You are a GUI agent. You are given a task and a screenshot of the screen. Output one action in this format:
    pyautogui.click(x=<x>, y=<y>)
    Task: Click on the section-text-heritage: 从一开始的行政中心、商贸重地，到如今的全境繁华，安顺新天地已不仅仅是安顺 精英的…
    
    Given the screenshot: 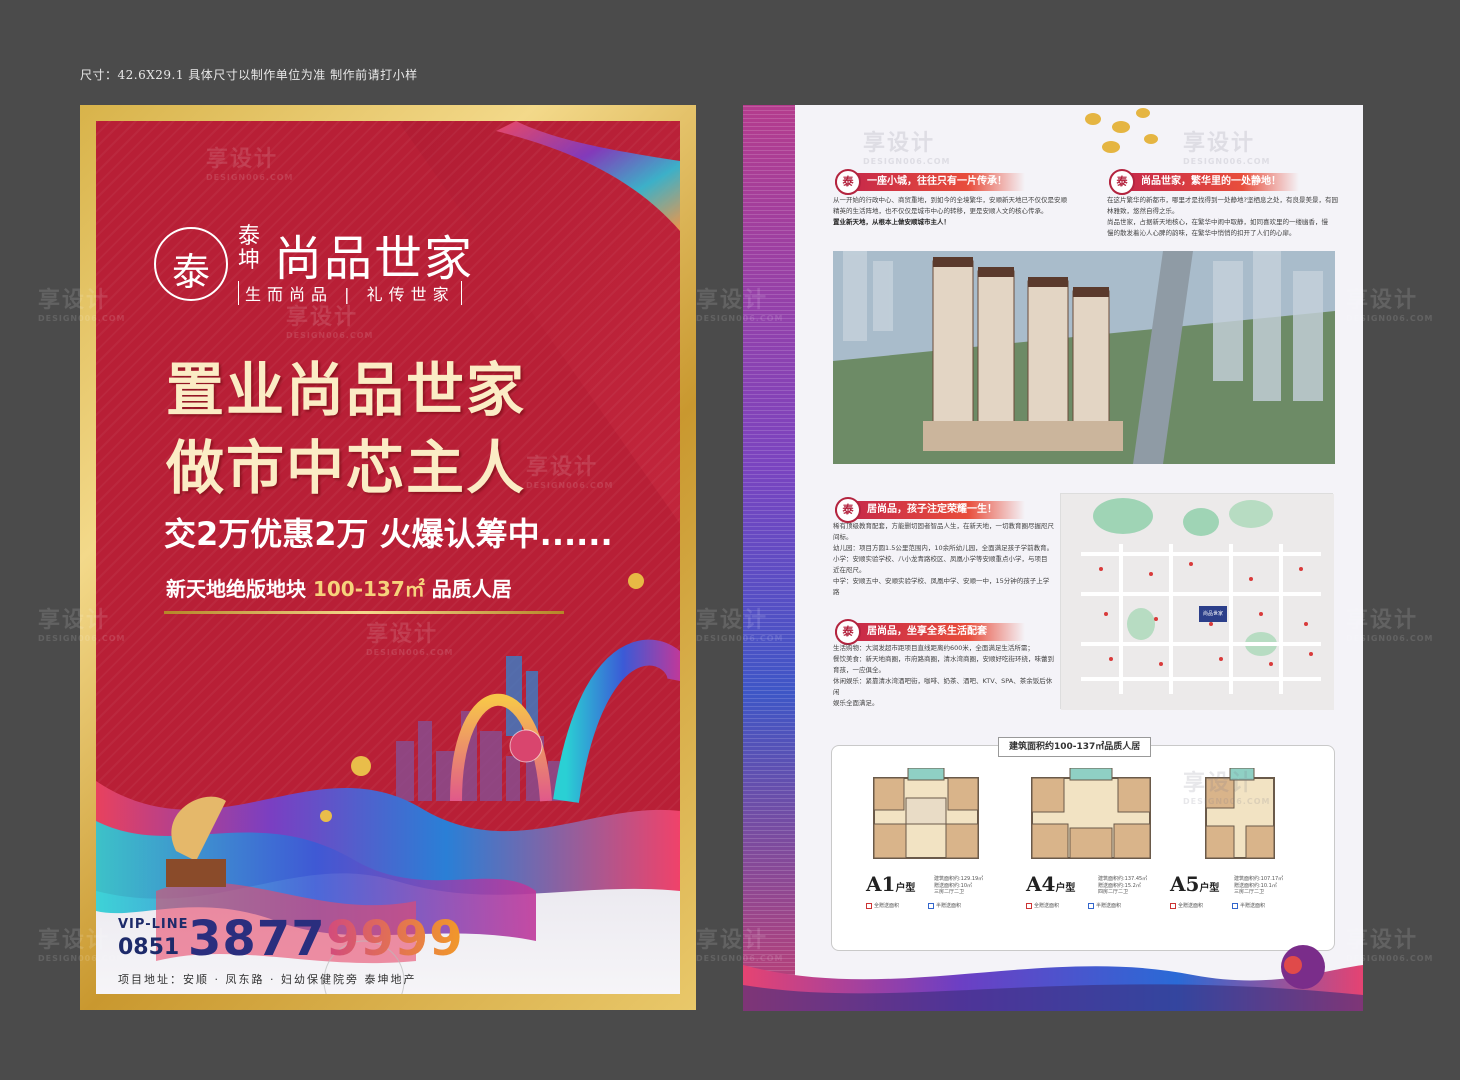 What is the action you would take?
    pyautogui.click(x=950, y=211)
    